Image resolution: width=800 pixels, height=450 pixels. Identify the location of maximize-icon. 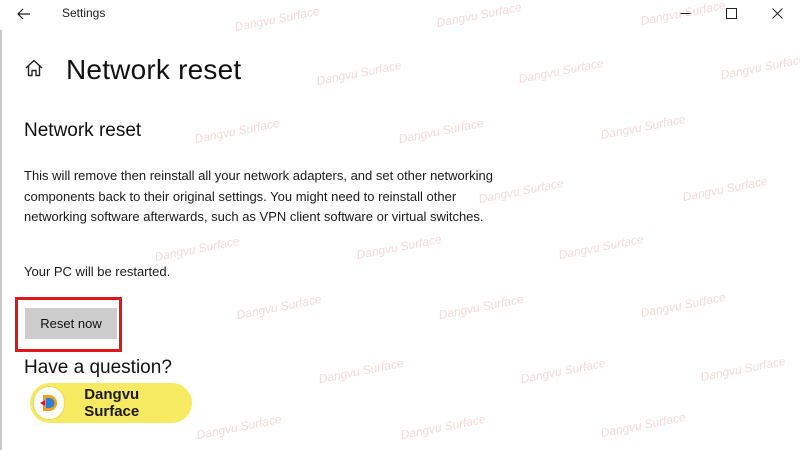
(731, 13).